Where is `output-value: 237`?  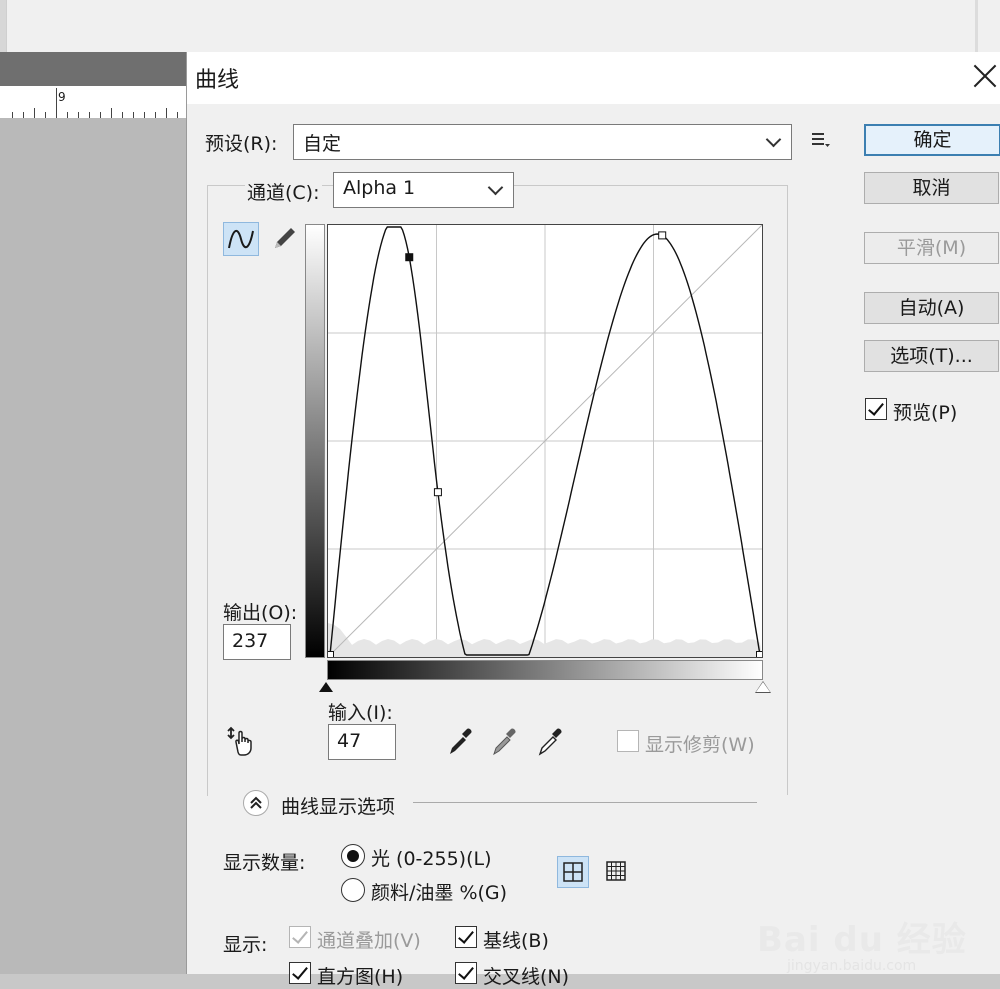
output-value: 237 is located at coordinates (250, 641).